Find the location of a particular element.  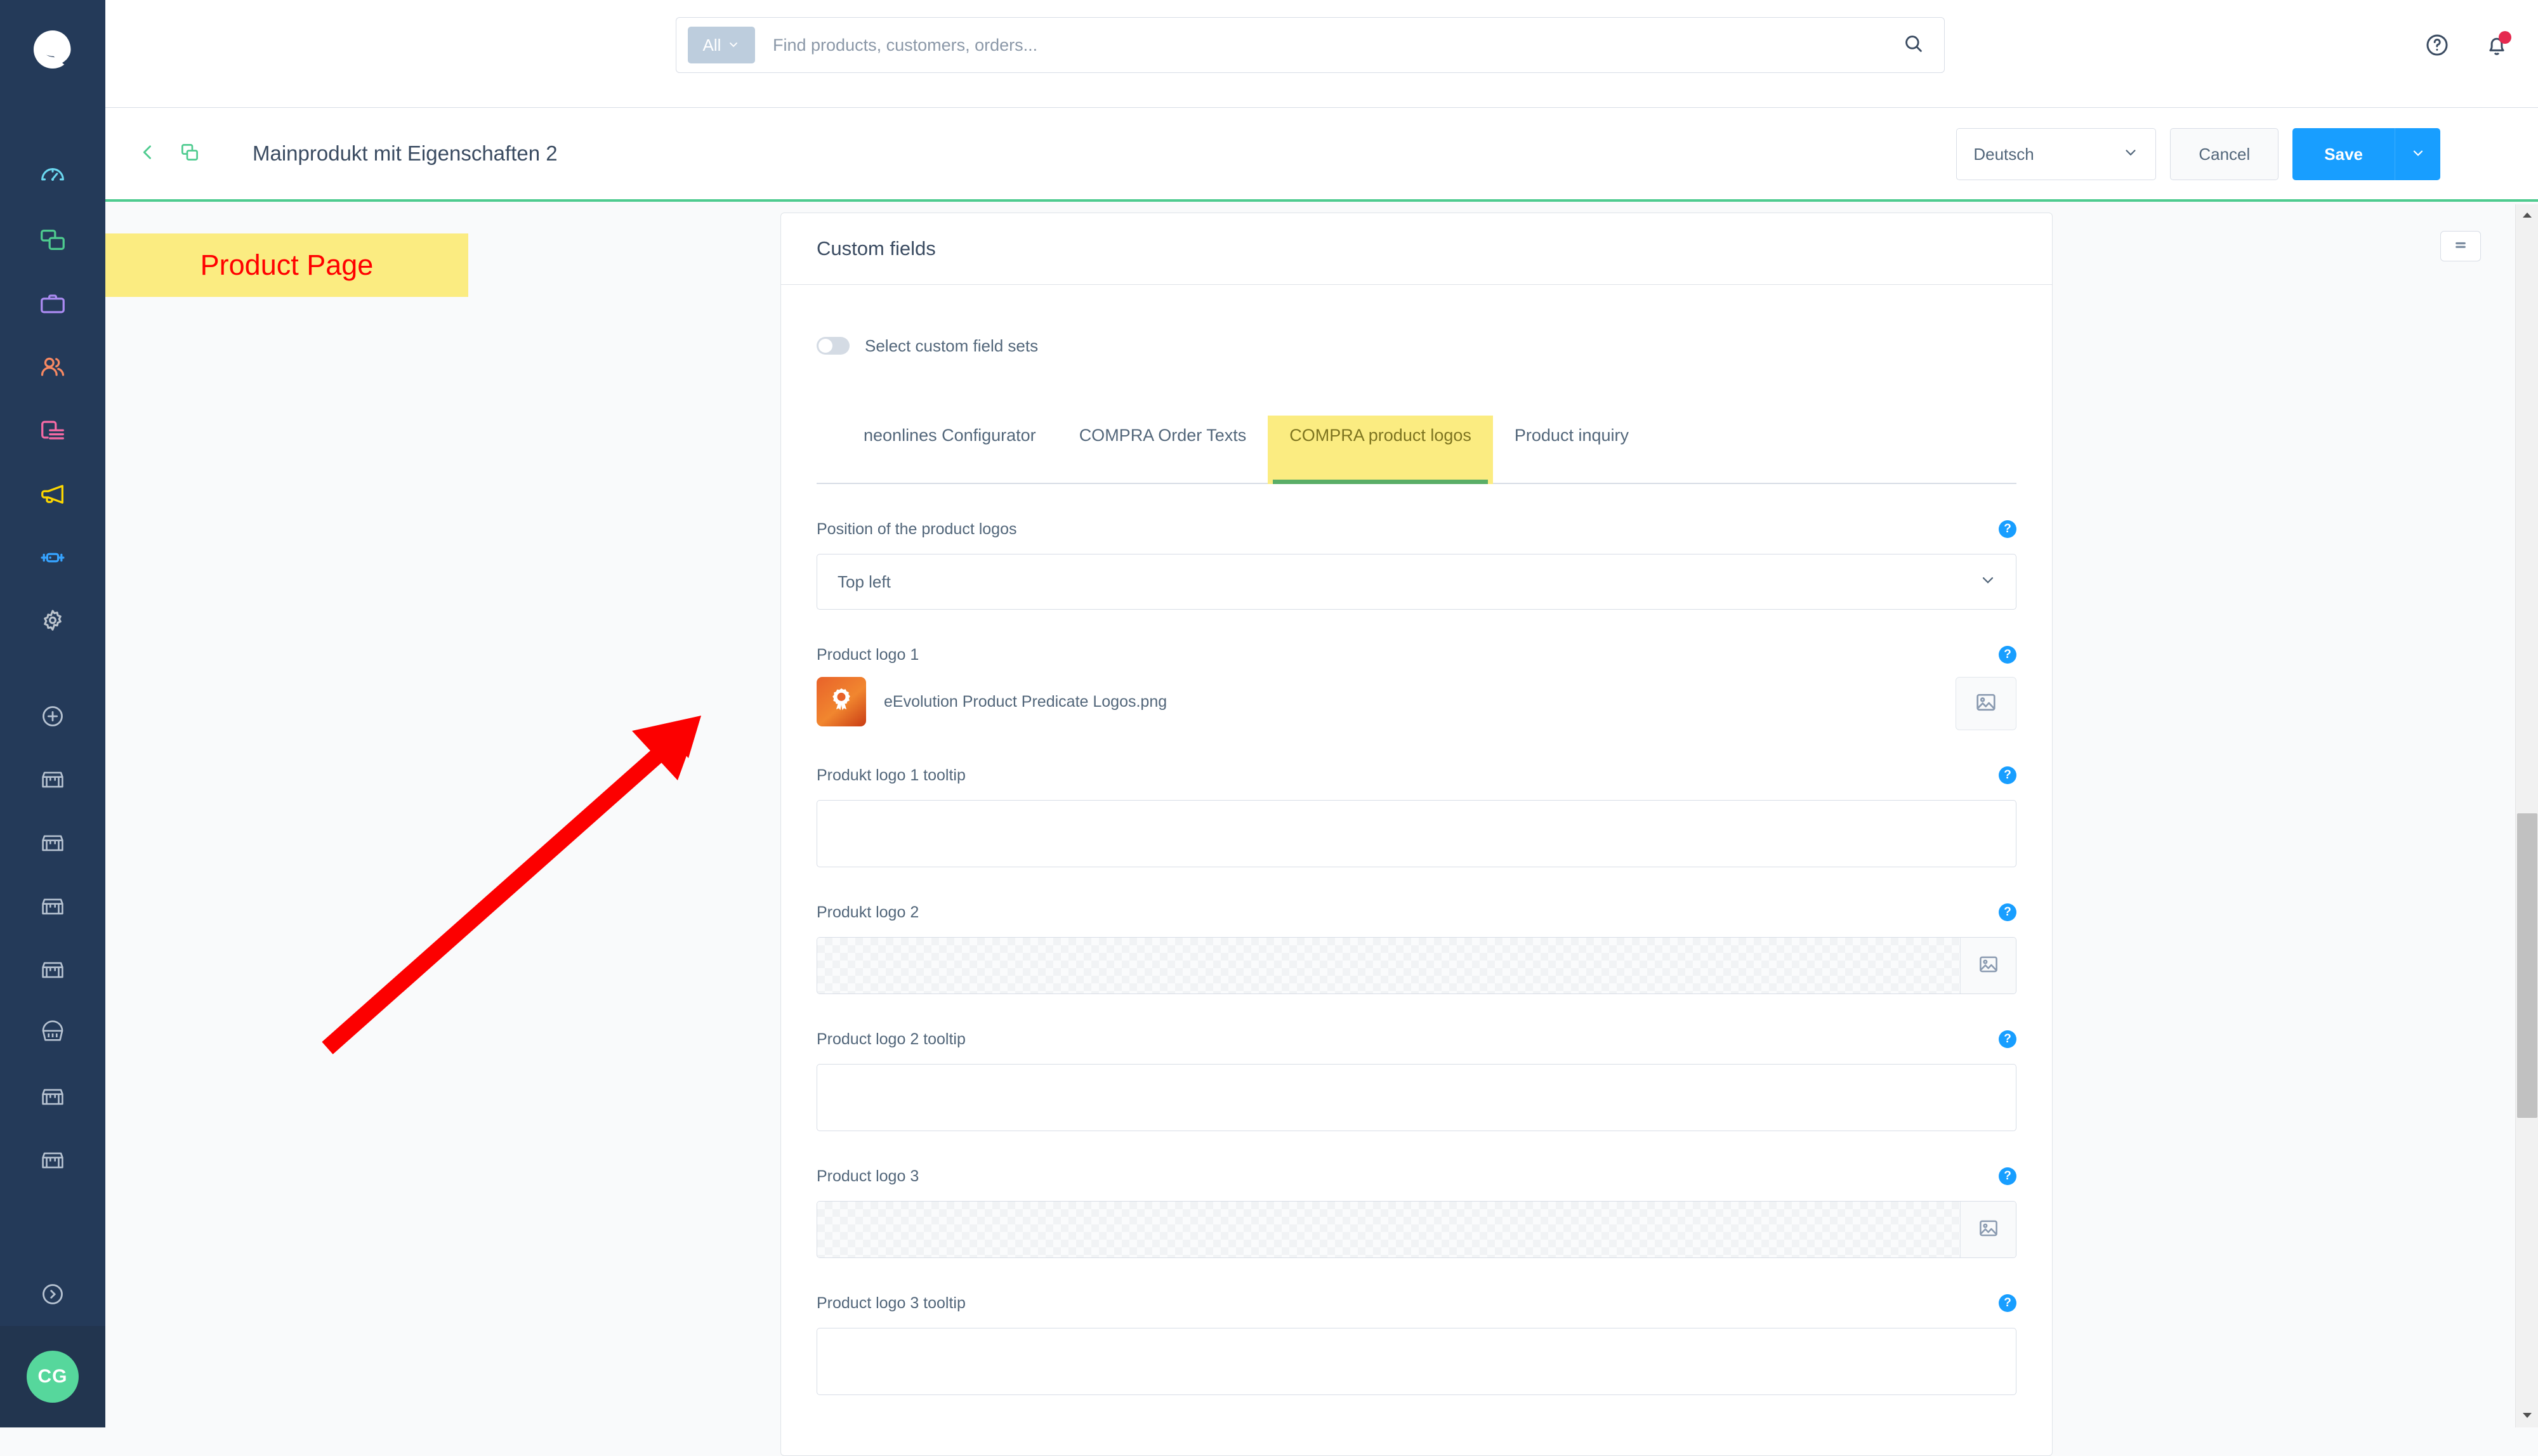

plug-icon is located at coordinates (52, 557).